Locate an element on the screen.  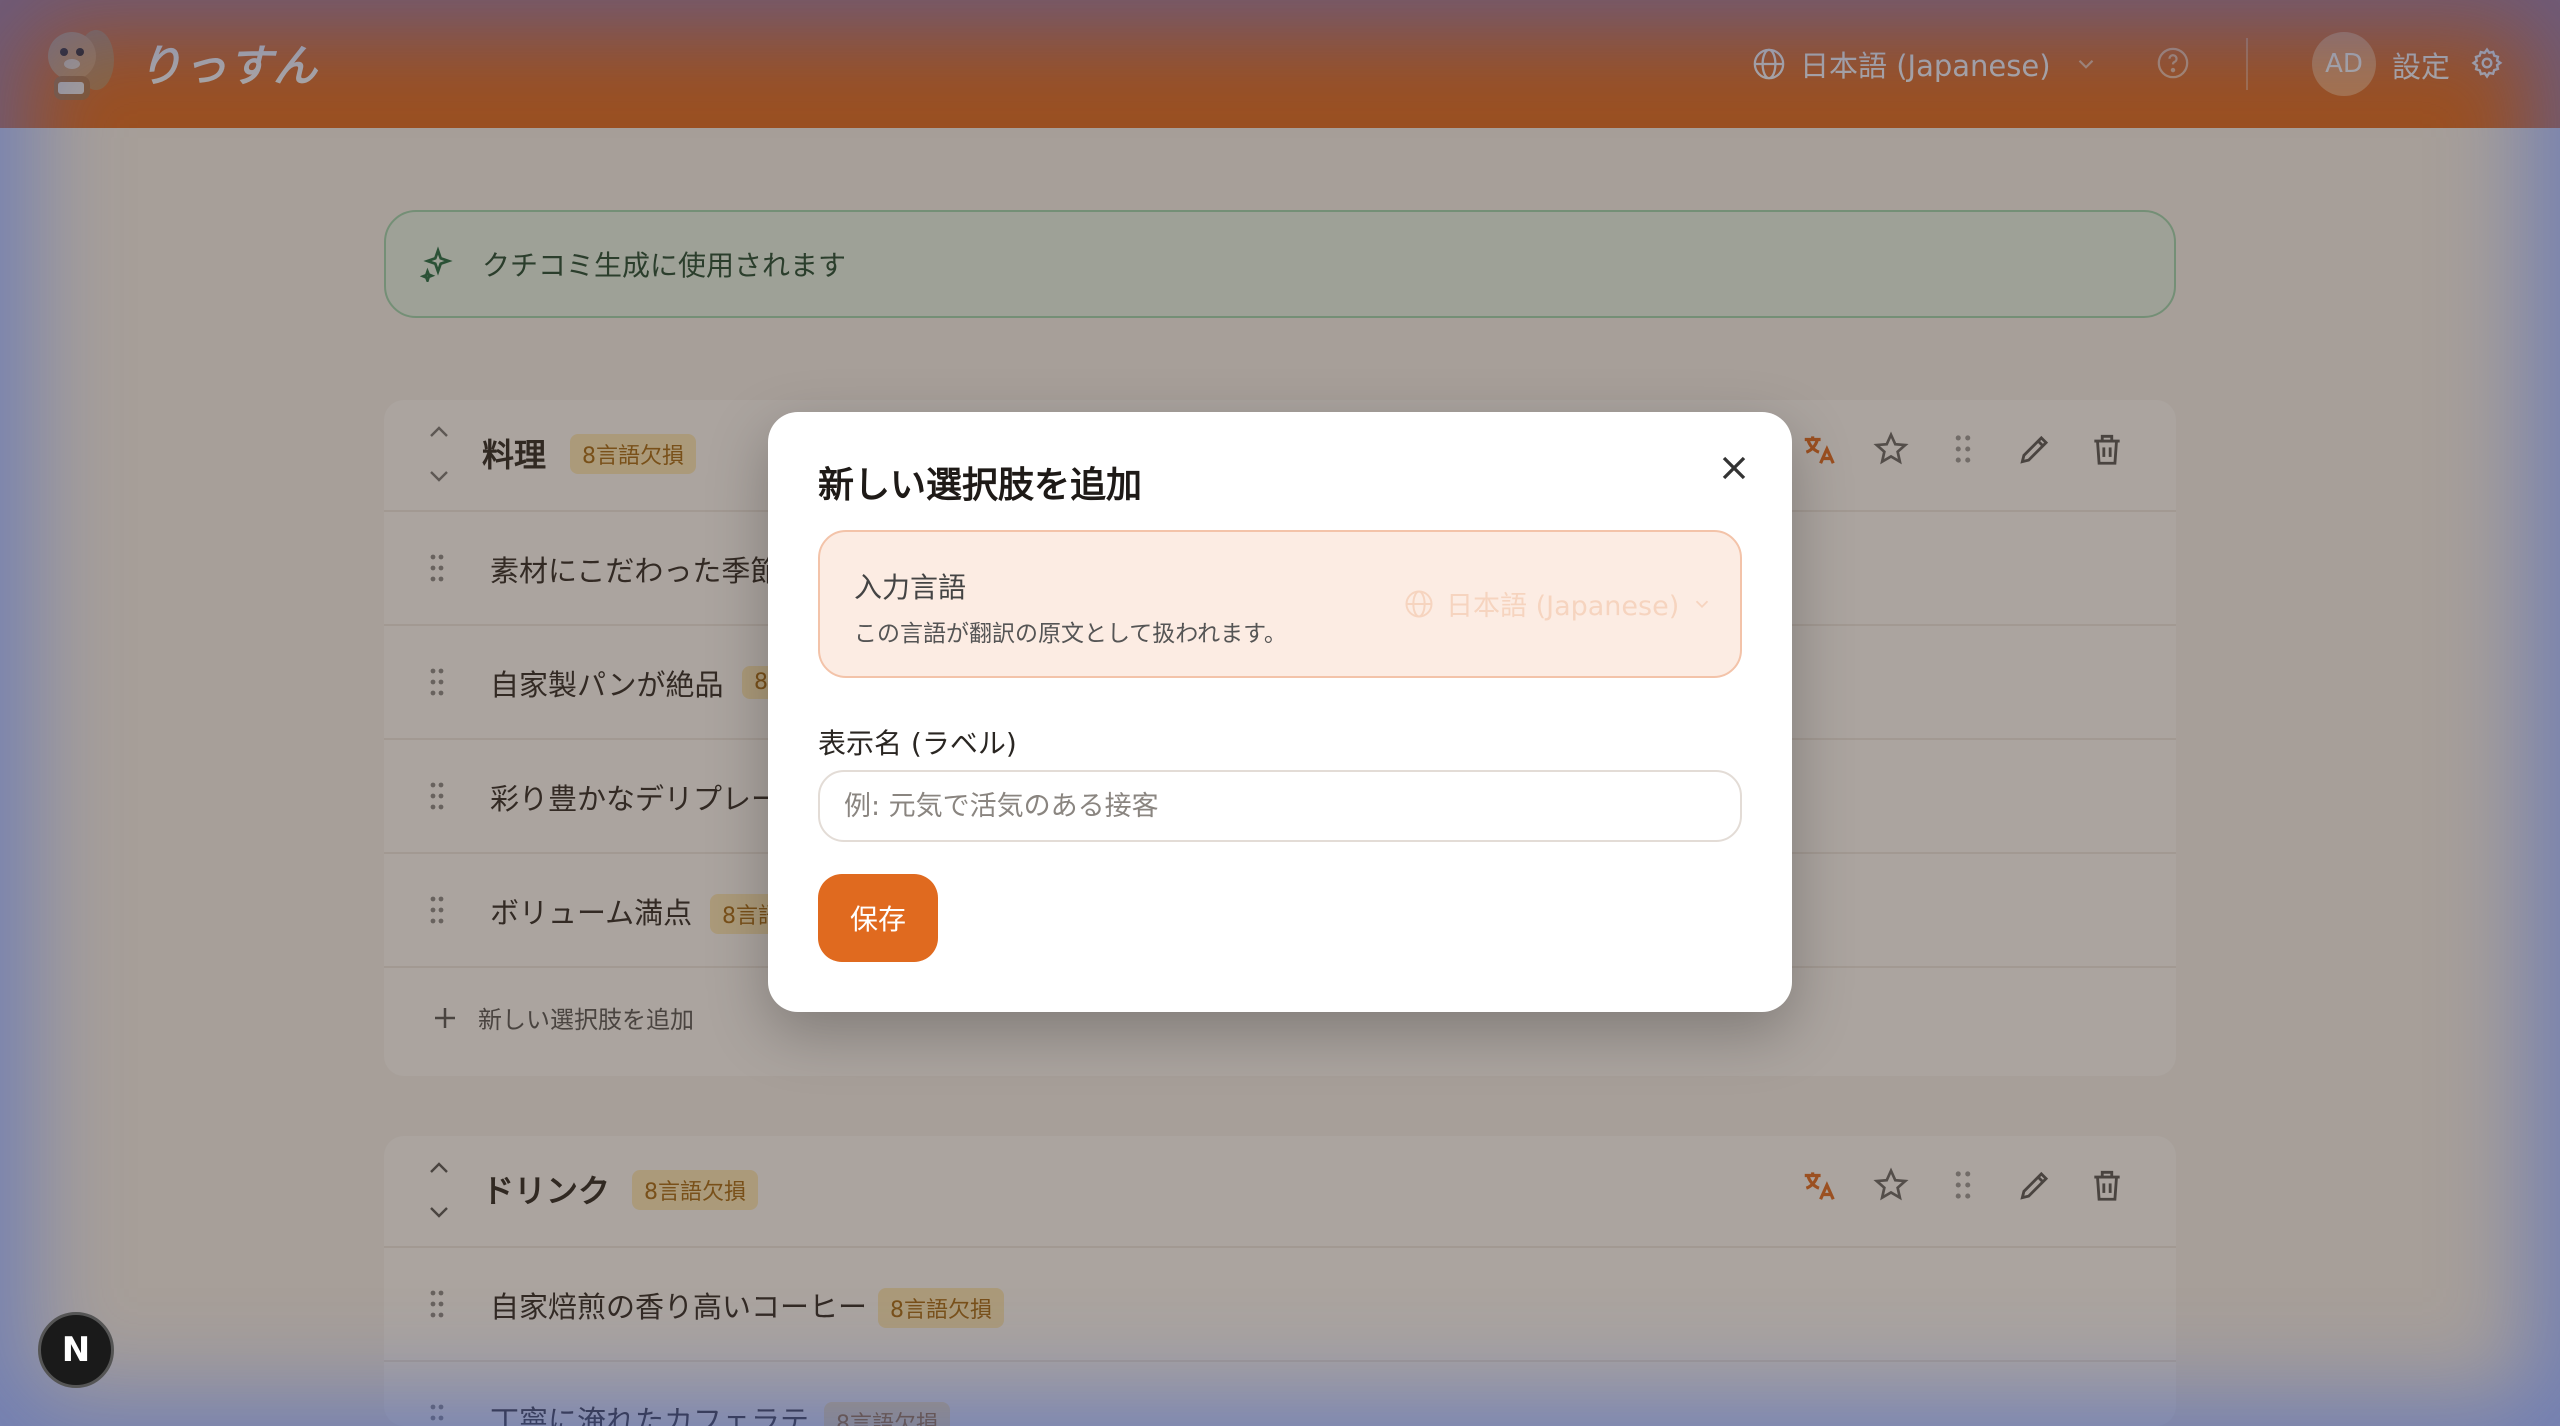
input-language-description: この言語が翻訳の原文として扱われます。 is located at coordinates (1070, 634).